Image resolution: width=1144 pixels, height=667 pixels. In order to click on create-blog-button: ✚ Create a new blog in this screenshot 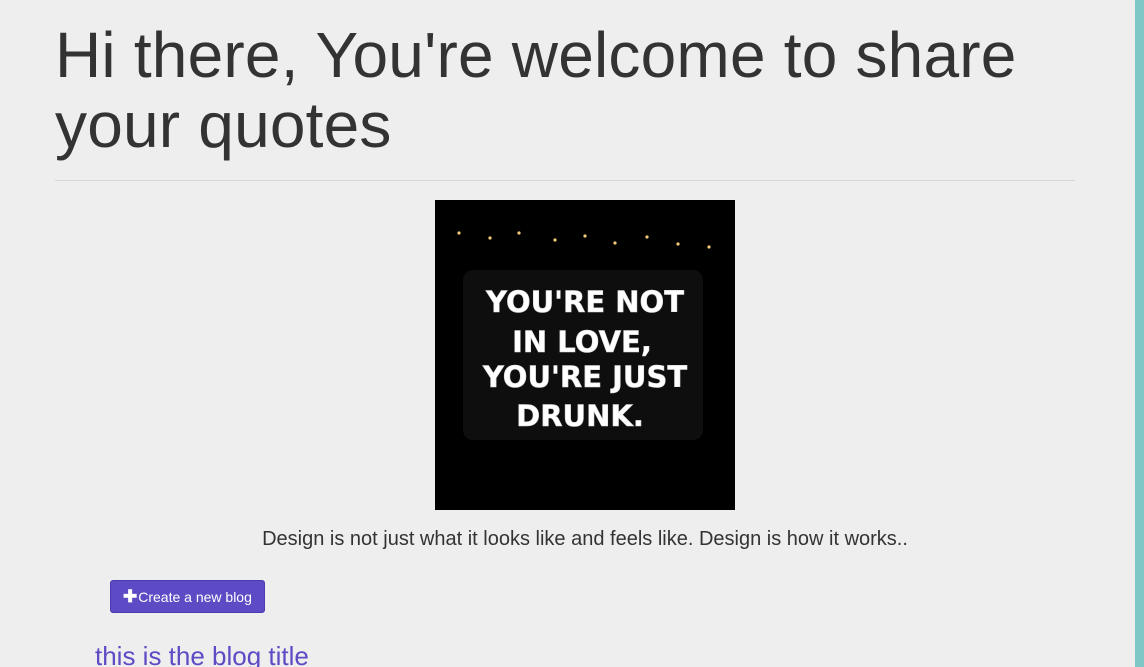, I will do `click(187, 596)`.